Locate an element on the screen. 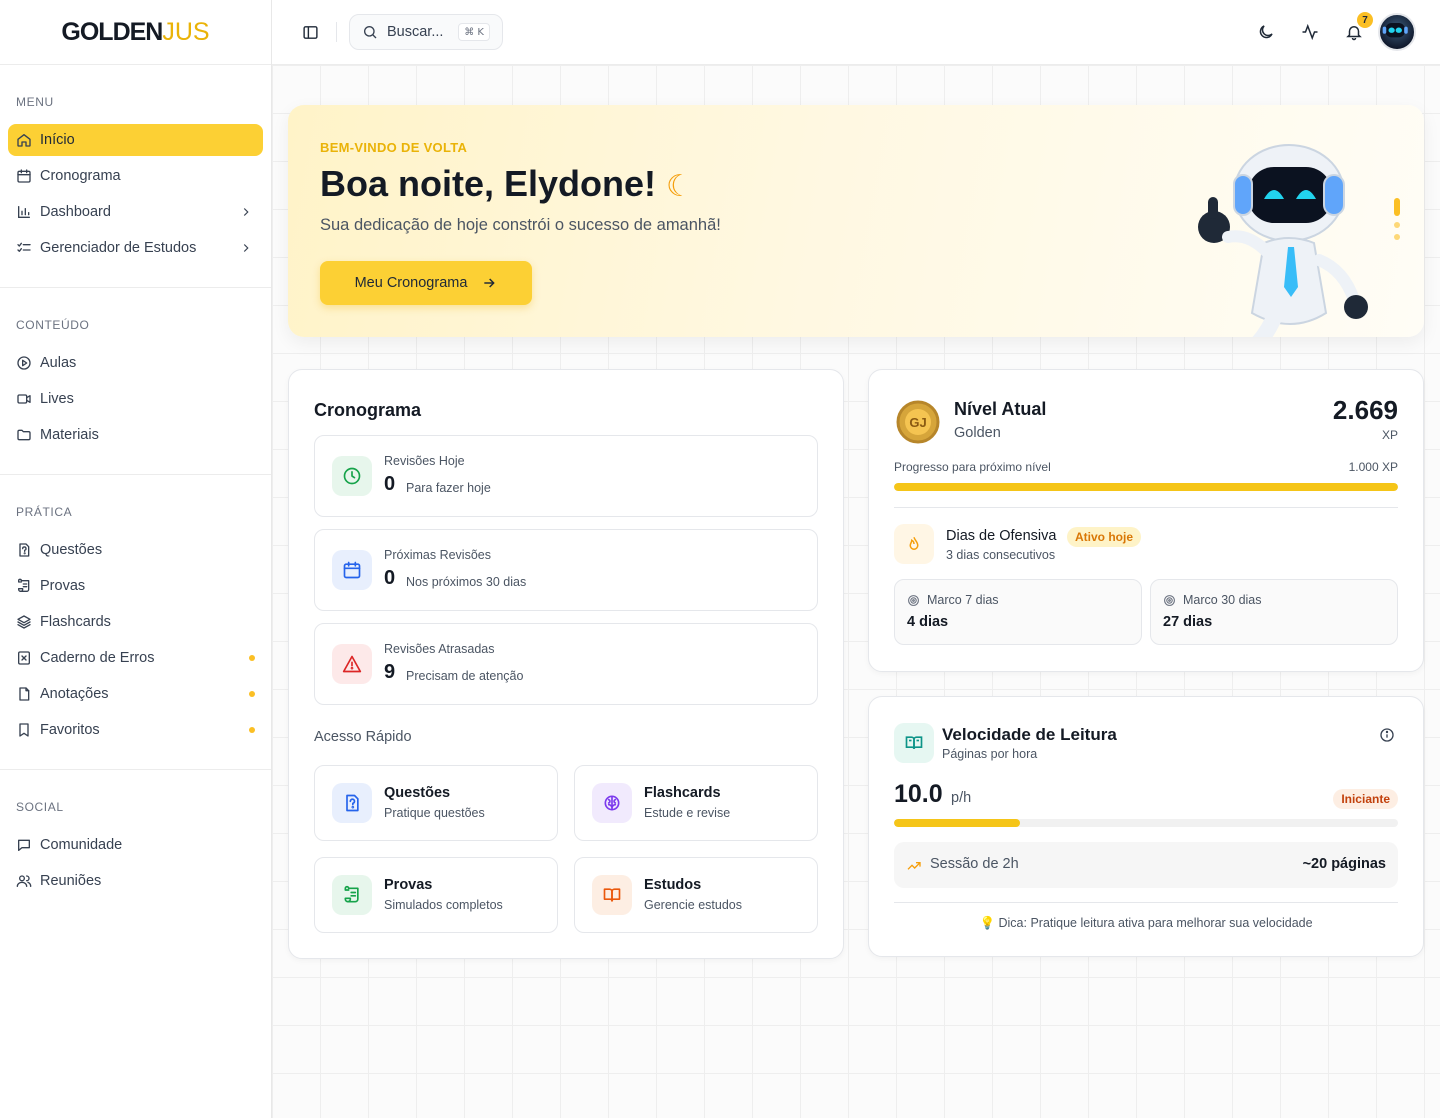 This screenshot has height=1118, width=1440. clock-icon is located at coordinates (352, 476).